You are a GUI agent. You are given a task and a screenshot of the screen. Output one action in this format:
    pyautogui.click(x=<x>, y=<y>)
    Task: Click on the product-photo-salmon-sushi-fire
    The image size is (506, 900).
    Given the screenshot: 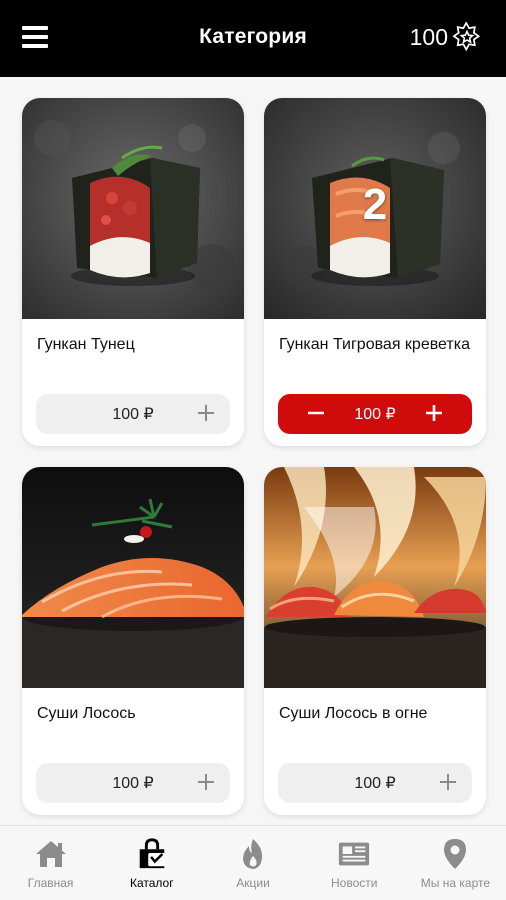 What is the action you would take?
    pyautogui.click(x=375, y=577)
    